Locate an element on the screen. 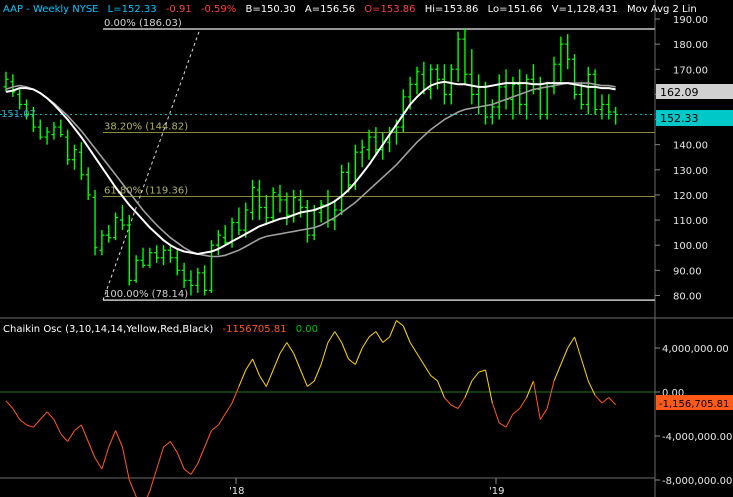  high-text: Hi=153.86 is located at coordinates (452, 9).